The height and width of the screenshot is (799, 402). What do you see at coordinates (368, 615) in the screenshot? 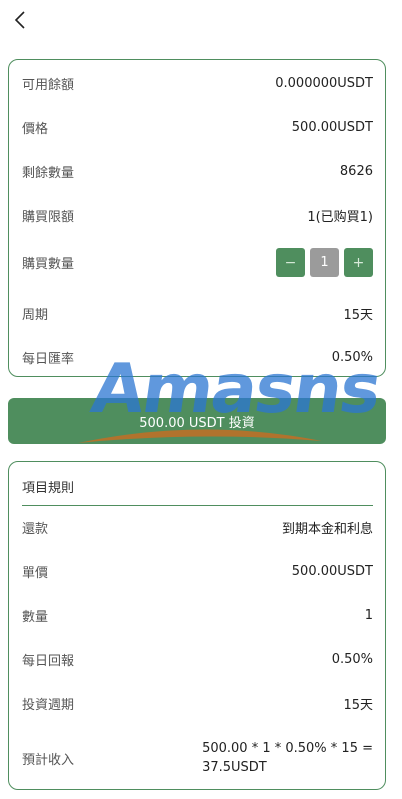
I see `quantity-value: 1` at bounding box center [368, 615].